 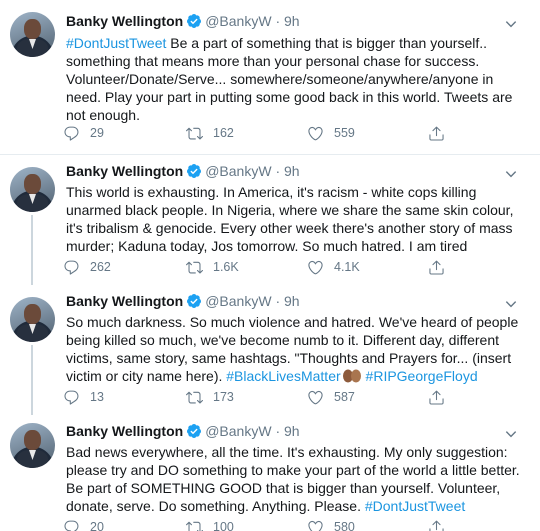 What do you see at coordinates (87, 267) in the screenshot?
I see `reply-button: 262` at bounding box center [87, 267].